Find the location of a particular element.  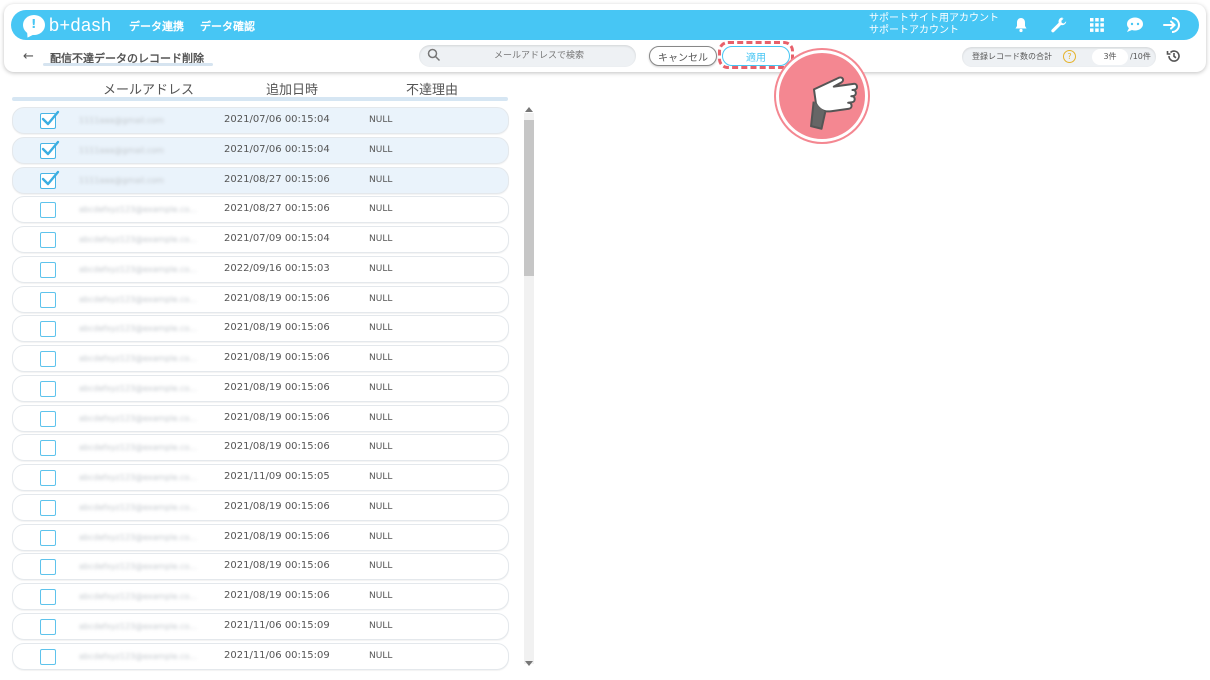

help-icon: ? is located at coordinates (1069, 56).